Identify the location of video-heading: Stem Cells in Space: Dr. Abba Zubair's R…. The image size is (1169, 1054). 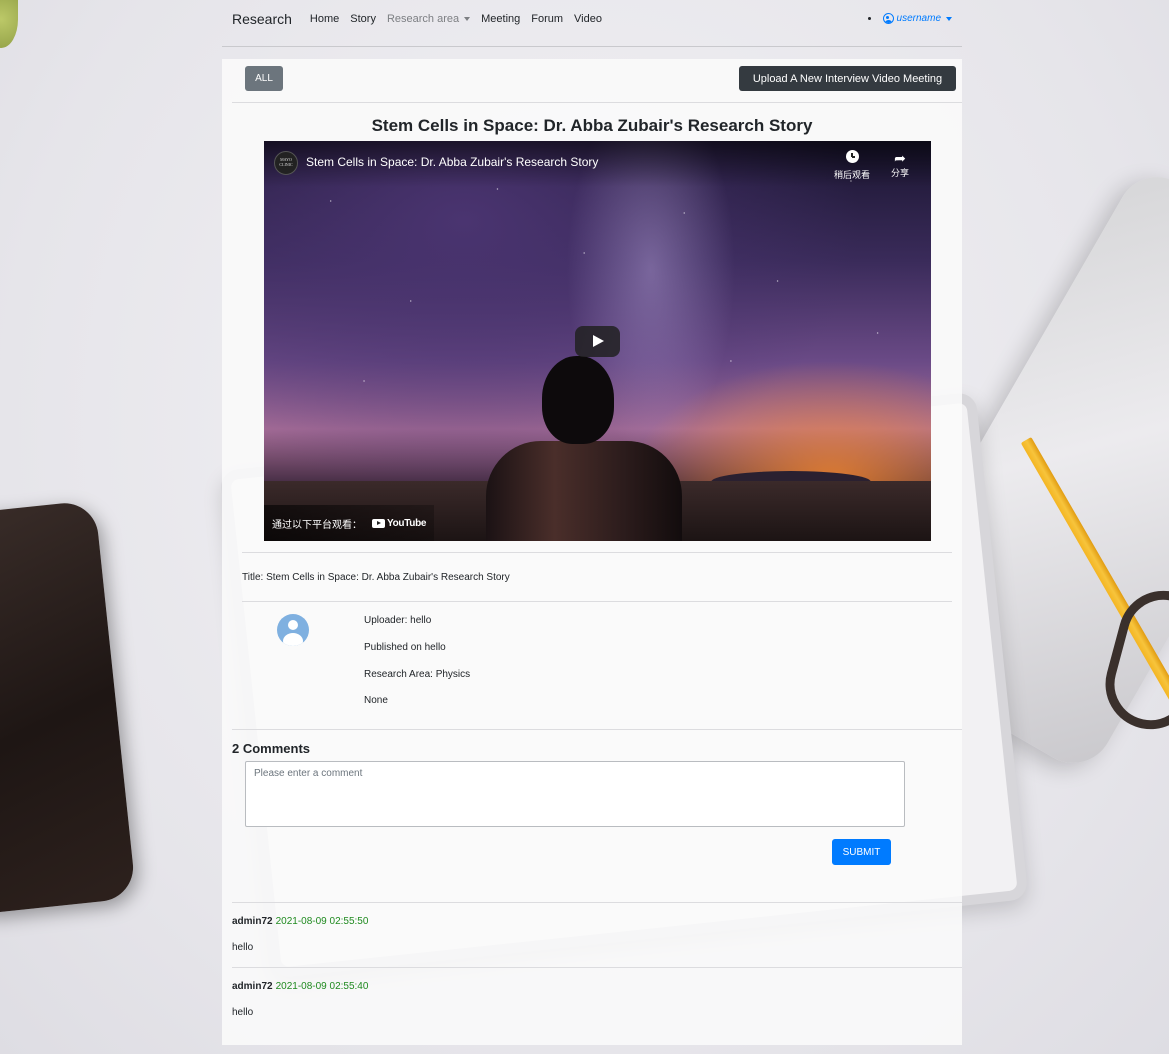
(592, 125).